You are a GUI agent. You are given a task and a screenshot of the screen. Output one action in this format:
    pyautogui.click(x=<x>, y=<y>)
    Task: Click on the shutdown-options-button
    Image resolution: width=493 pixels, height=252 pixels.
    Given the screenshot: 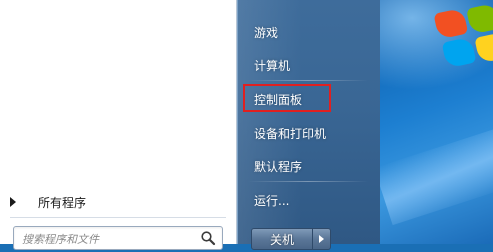 What is the action you would take?
    pyautogui.click(x=322, y=239)
    